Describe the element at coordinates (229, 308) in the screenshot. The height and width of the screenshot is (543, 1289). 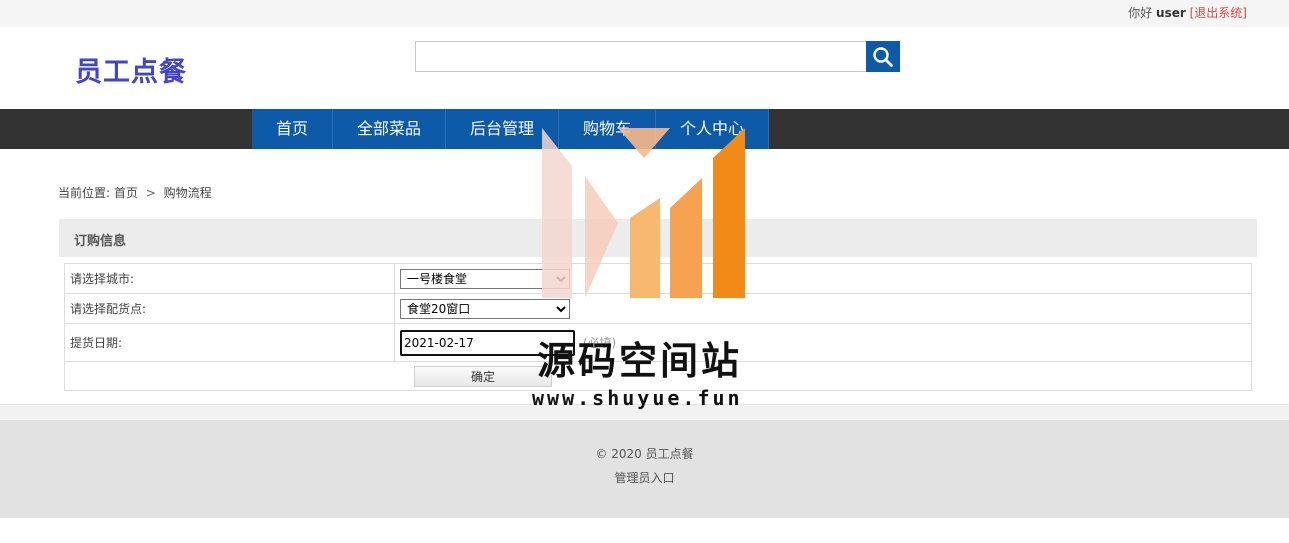
I see `point-label: 请选择配货点:` at that location.